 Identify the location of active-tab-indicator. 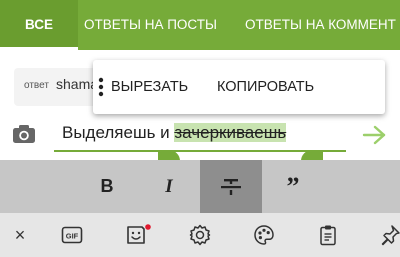
(39, 48).